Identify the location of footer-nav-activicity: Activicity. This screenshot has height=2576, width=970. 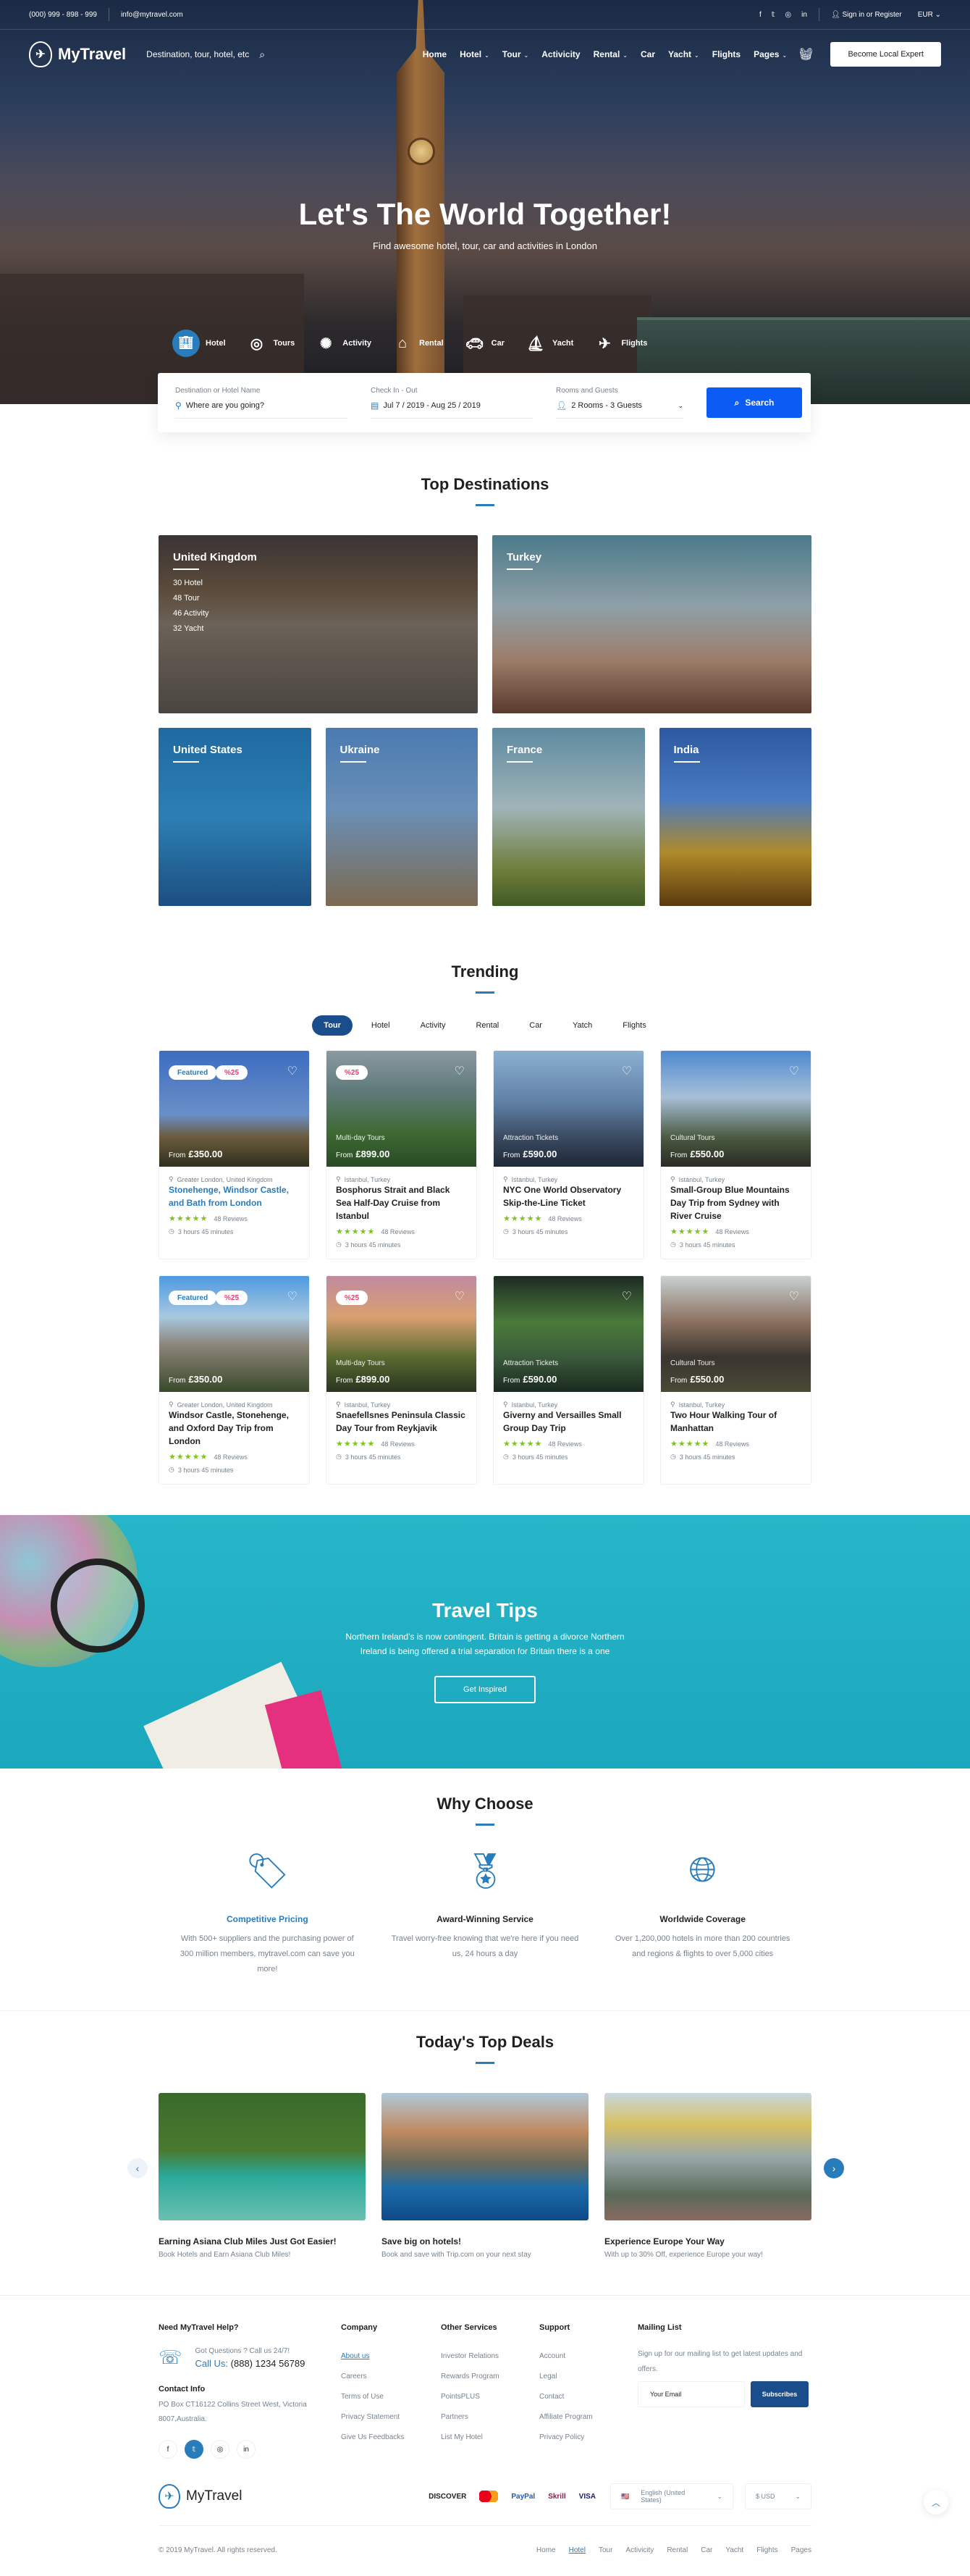
(639, 2550).